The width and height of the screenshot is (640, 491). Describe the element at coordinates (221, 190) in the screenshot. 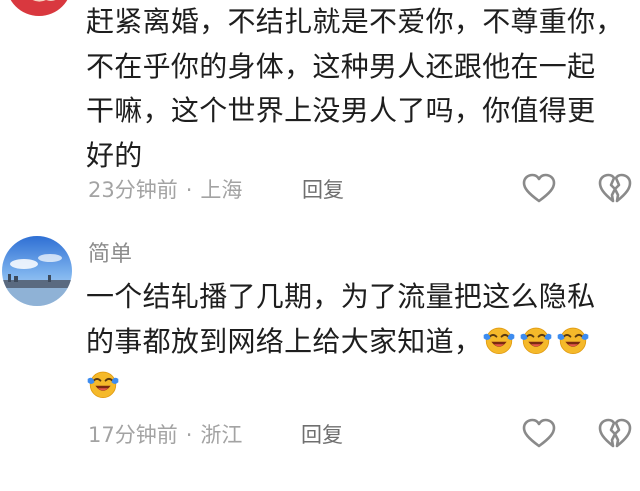

I see `comment-location: 上海` at that location.